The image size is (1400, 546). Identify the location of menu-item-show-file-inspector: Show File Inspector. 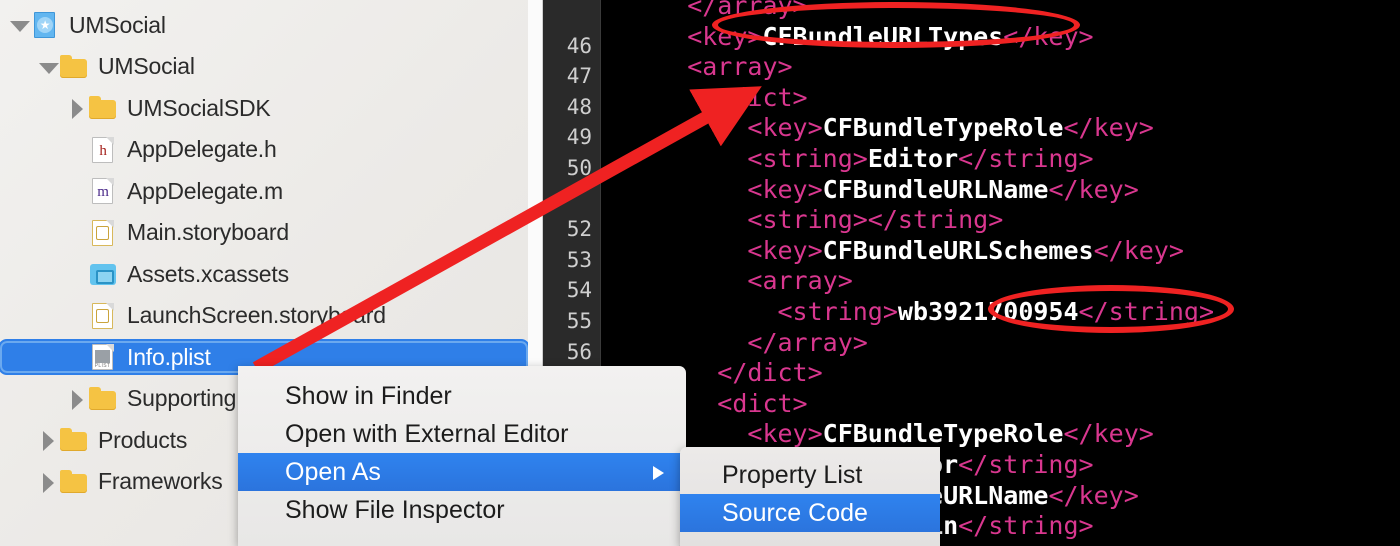
(462, 510).